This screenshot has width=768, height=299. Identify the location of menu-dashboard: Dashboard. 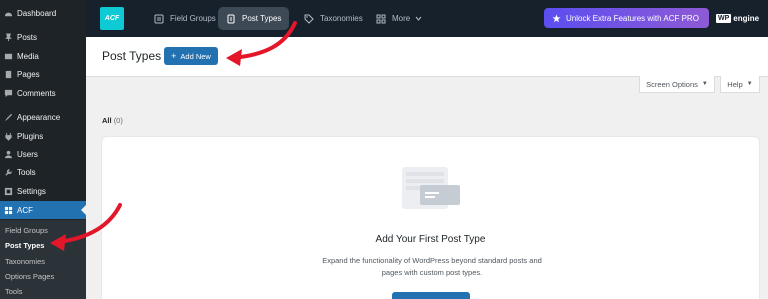
(43, 13).